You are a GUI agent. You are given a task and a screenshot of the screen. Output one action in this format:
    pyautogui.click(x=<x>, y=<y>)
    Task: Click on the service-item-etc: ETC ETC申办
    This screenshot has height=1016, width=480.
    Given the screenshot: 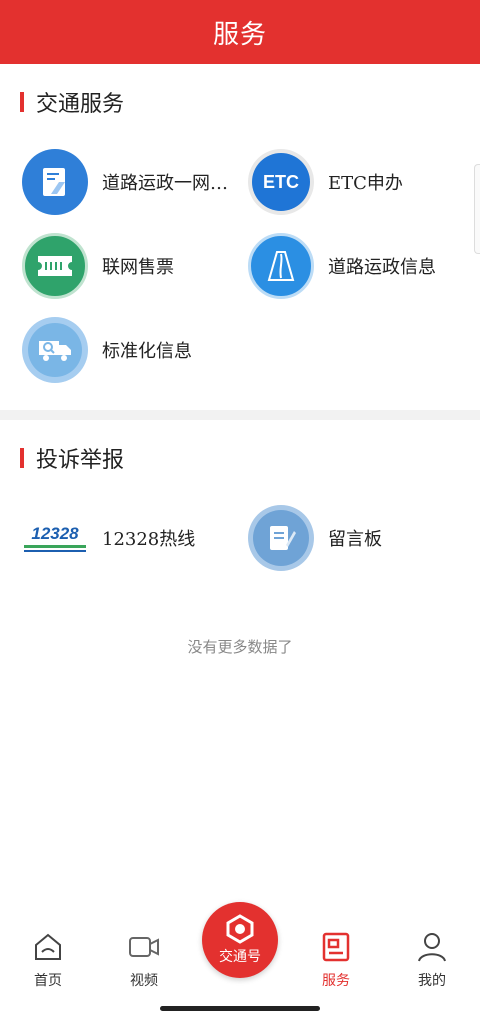 What is the action you would take?
    pyautogui.click(x=361, y=182)
    